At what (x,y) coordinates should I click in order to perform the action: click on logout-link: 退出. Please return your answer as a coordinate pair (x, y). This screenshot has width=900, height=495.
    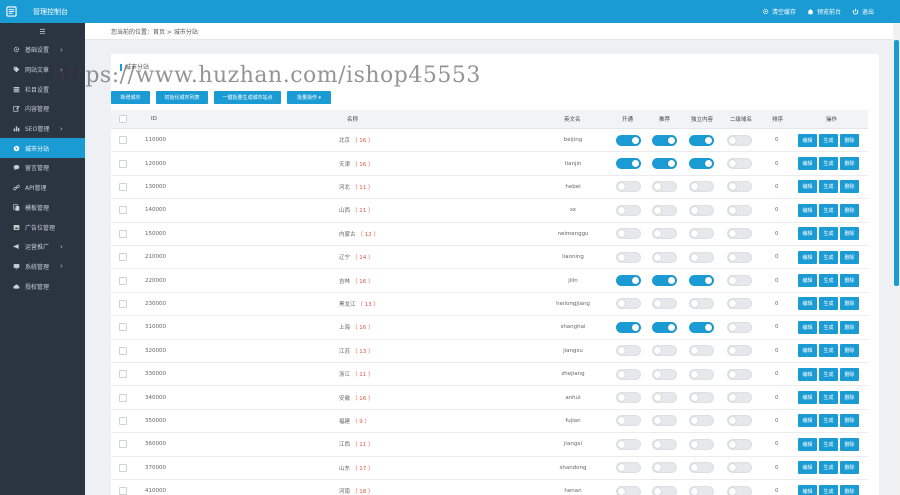
    Looking at the image, I should click on (863, 11).